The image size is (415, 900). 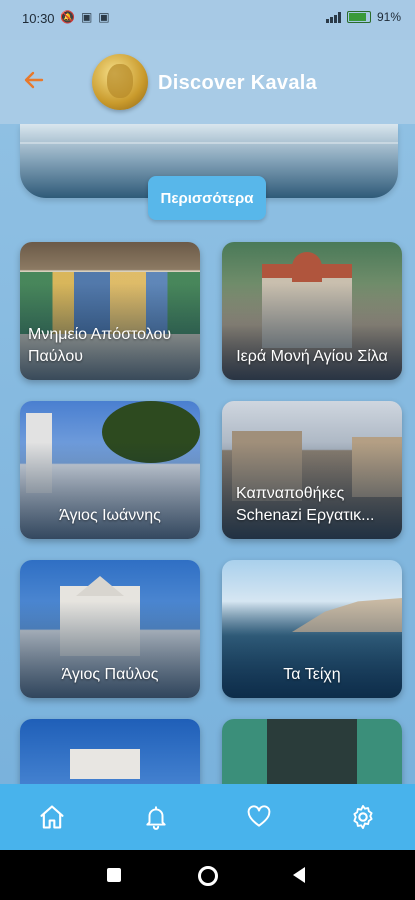 I want to click on back-button, so click(x=299, y=875).